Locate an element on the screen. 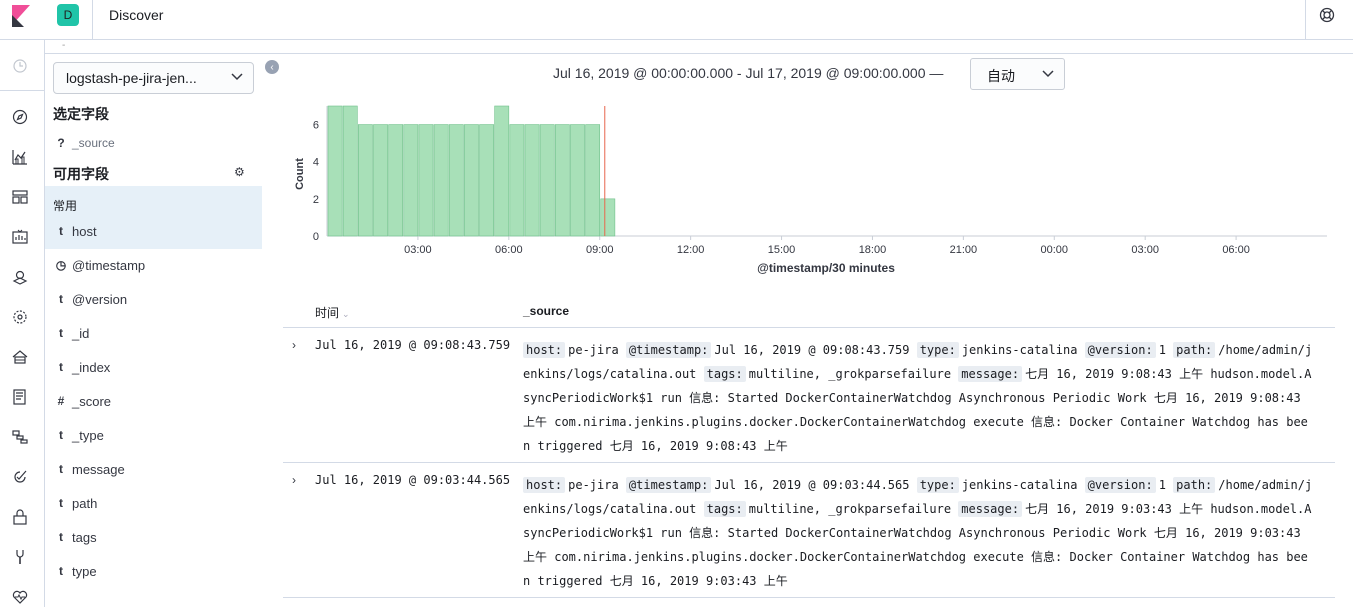 The width and height of the screenshot is (1353, 607). doc-table-header: 时间 ⌄ _source is located at coordinates (809, 311).